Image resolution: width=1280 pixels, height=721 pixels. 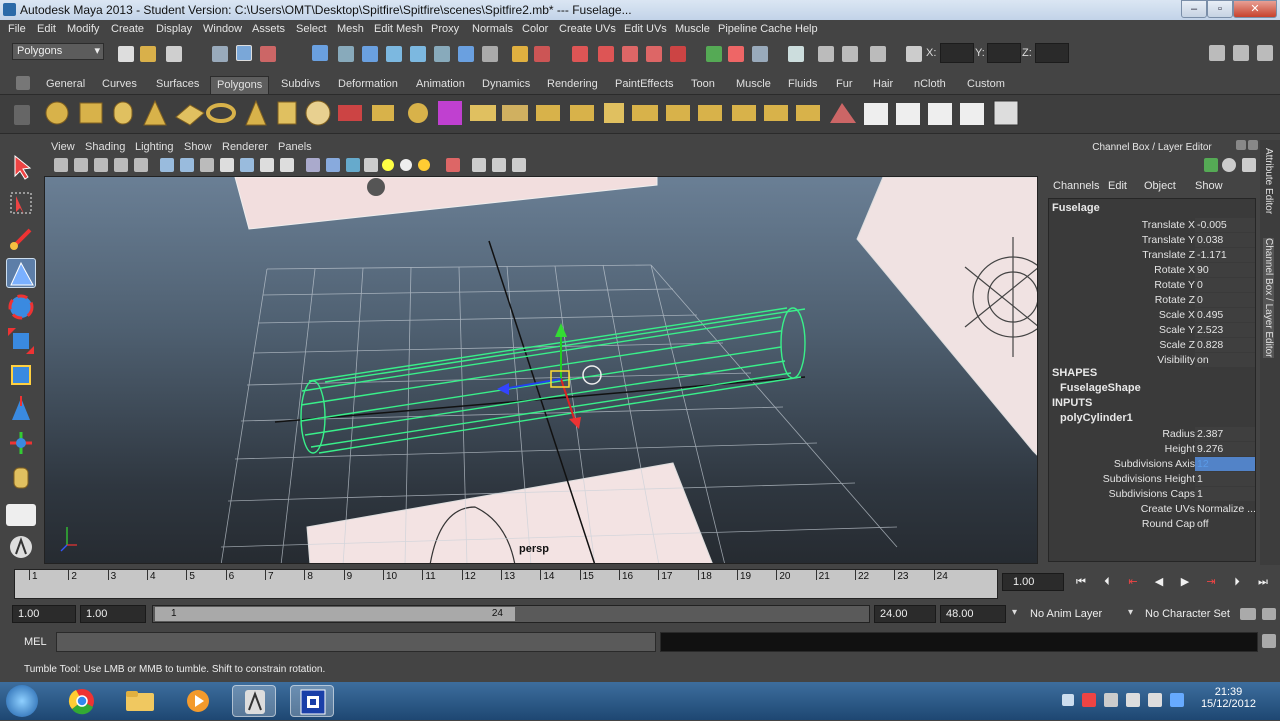 What do you see at coordinates (1225, 449) in the screenshot?
I see `attribute-value: 9.276` at bounding box center [1225, 449].